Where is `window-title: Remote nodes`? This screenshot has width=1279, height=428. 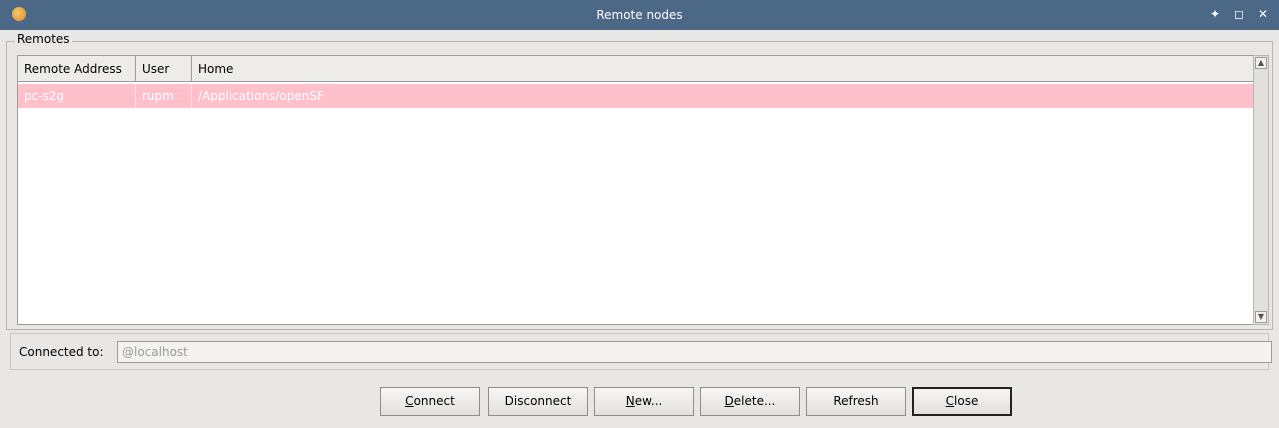 window-title: Remote nodes is located at coordinates (639, 15).